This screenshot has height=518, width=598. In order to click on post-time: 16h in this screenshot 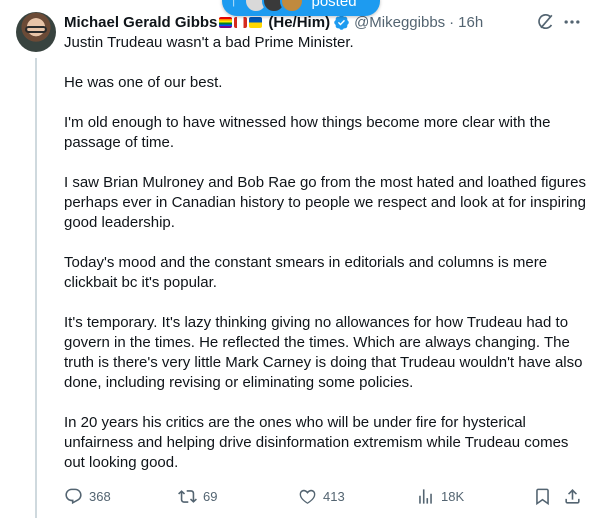, I will do `click(470, 22)`.